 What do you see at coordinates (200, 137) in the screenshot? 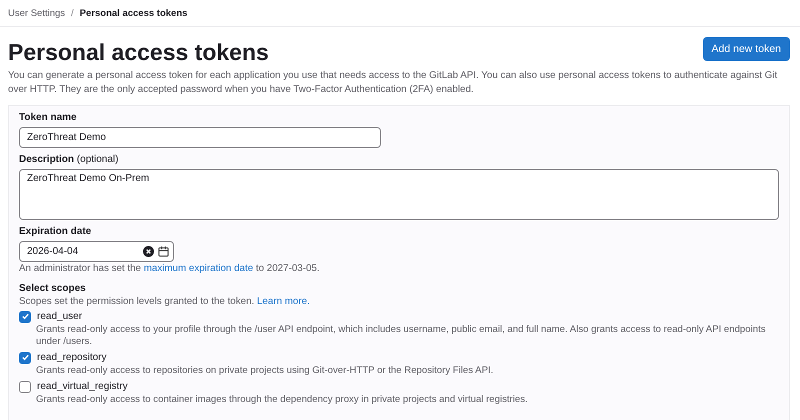
I see `token-name-field: ZeroThreat Demo` at bounding box center [200, 137].